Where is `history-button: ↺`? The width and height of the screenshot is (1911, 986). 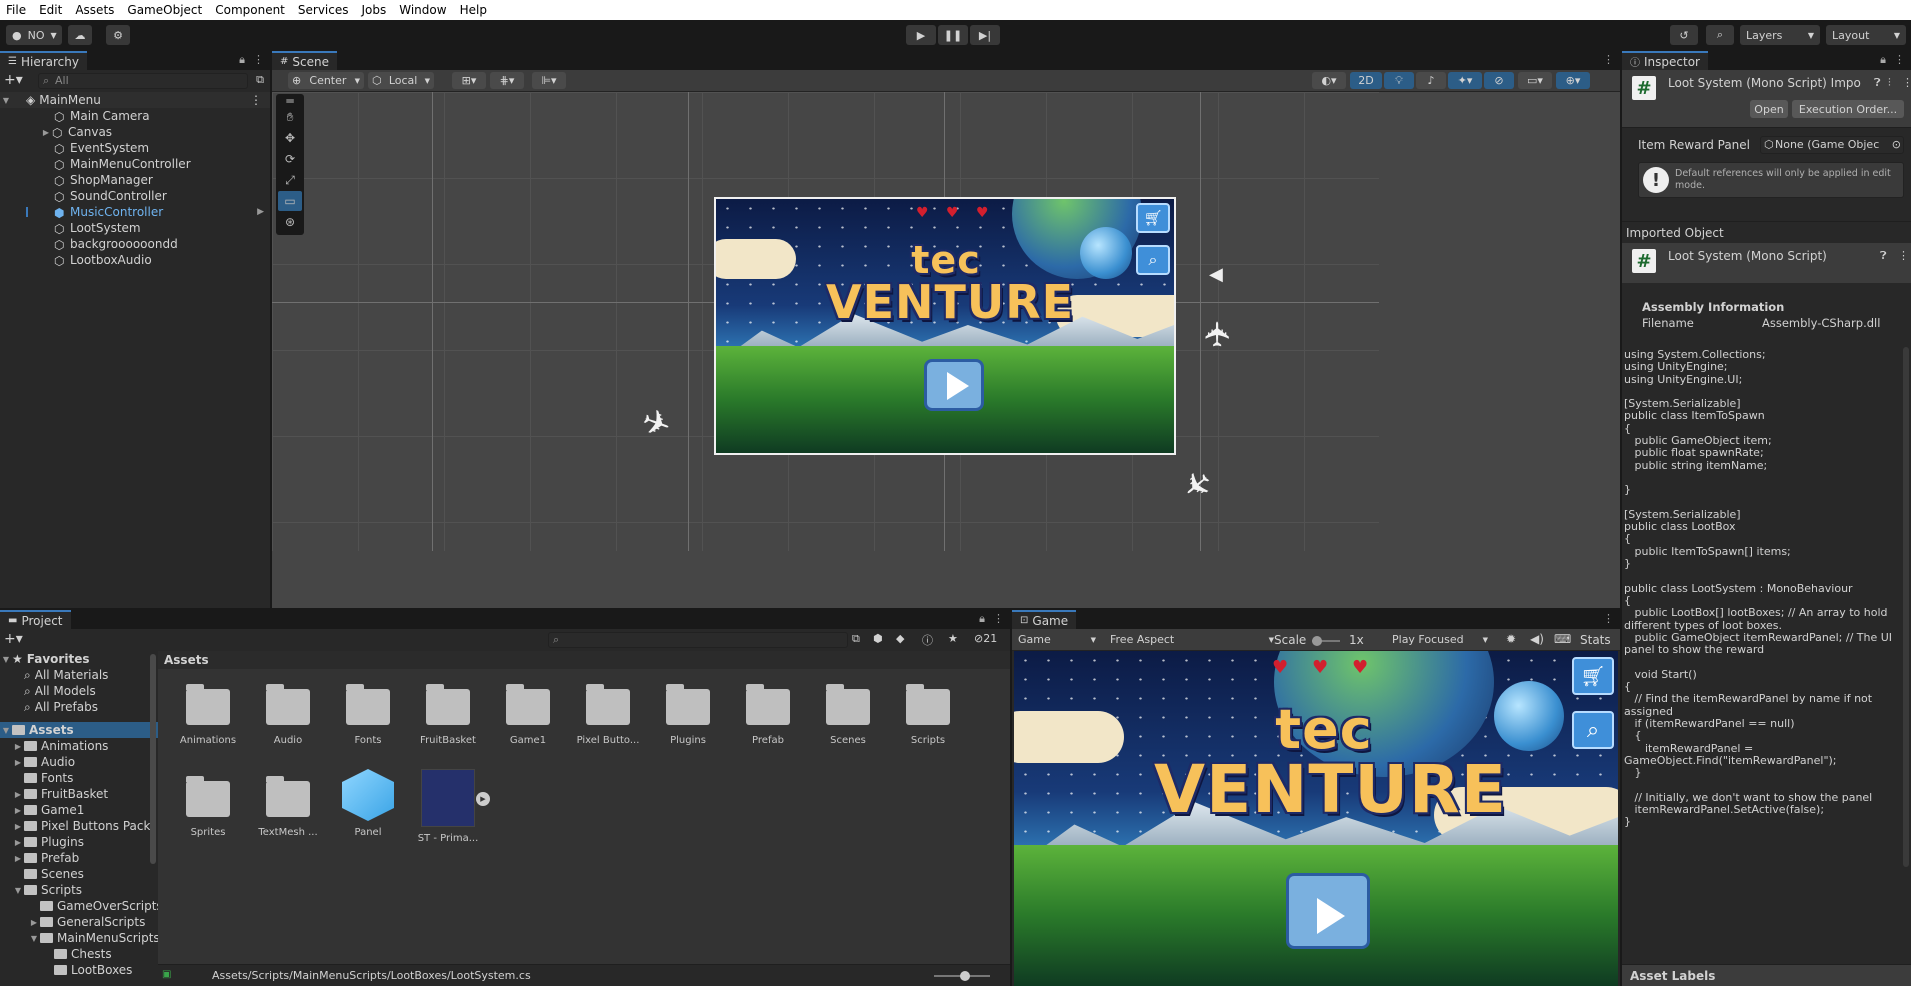
history-button: ↺ is located at coordinates (1684, 35).